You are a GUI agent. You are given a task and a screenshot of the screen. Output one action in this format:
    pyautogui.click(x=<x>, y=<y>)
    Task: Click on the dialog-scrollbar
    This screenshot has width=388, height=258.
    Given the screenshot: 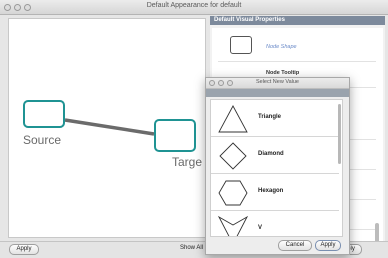 What is the action you would take?
    pyautogui.click(x=339, y=134)
    